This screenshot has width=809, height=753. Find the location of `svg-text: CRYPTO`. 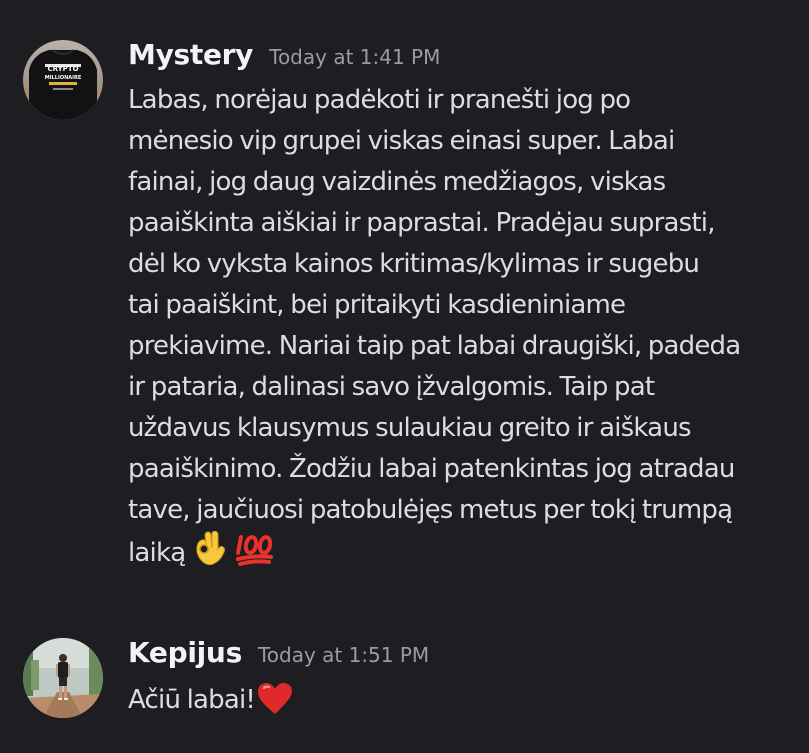

svg-text: CRYPTO is located at coordinates (62, 69).